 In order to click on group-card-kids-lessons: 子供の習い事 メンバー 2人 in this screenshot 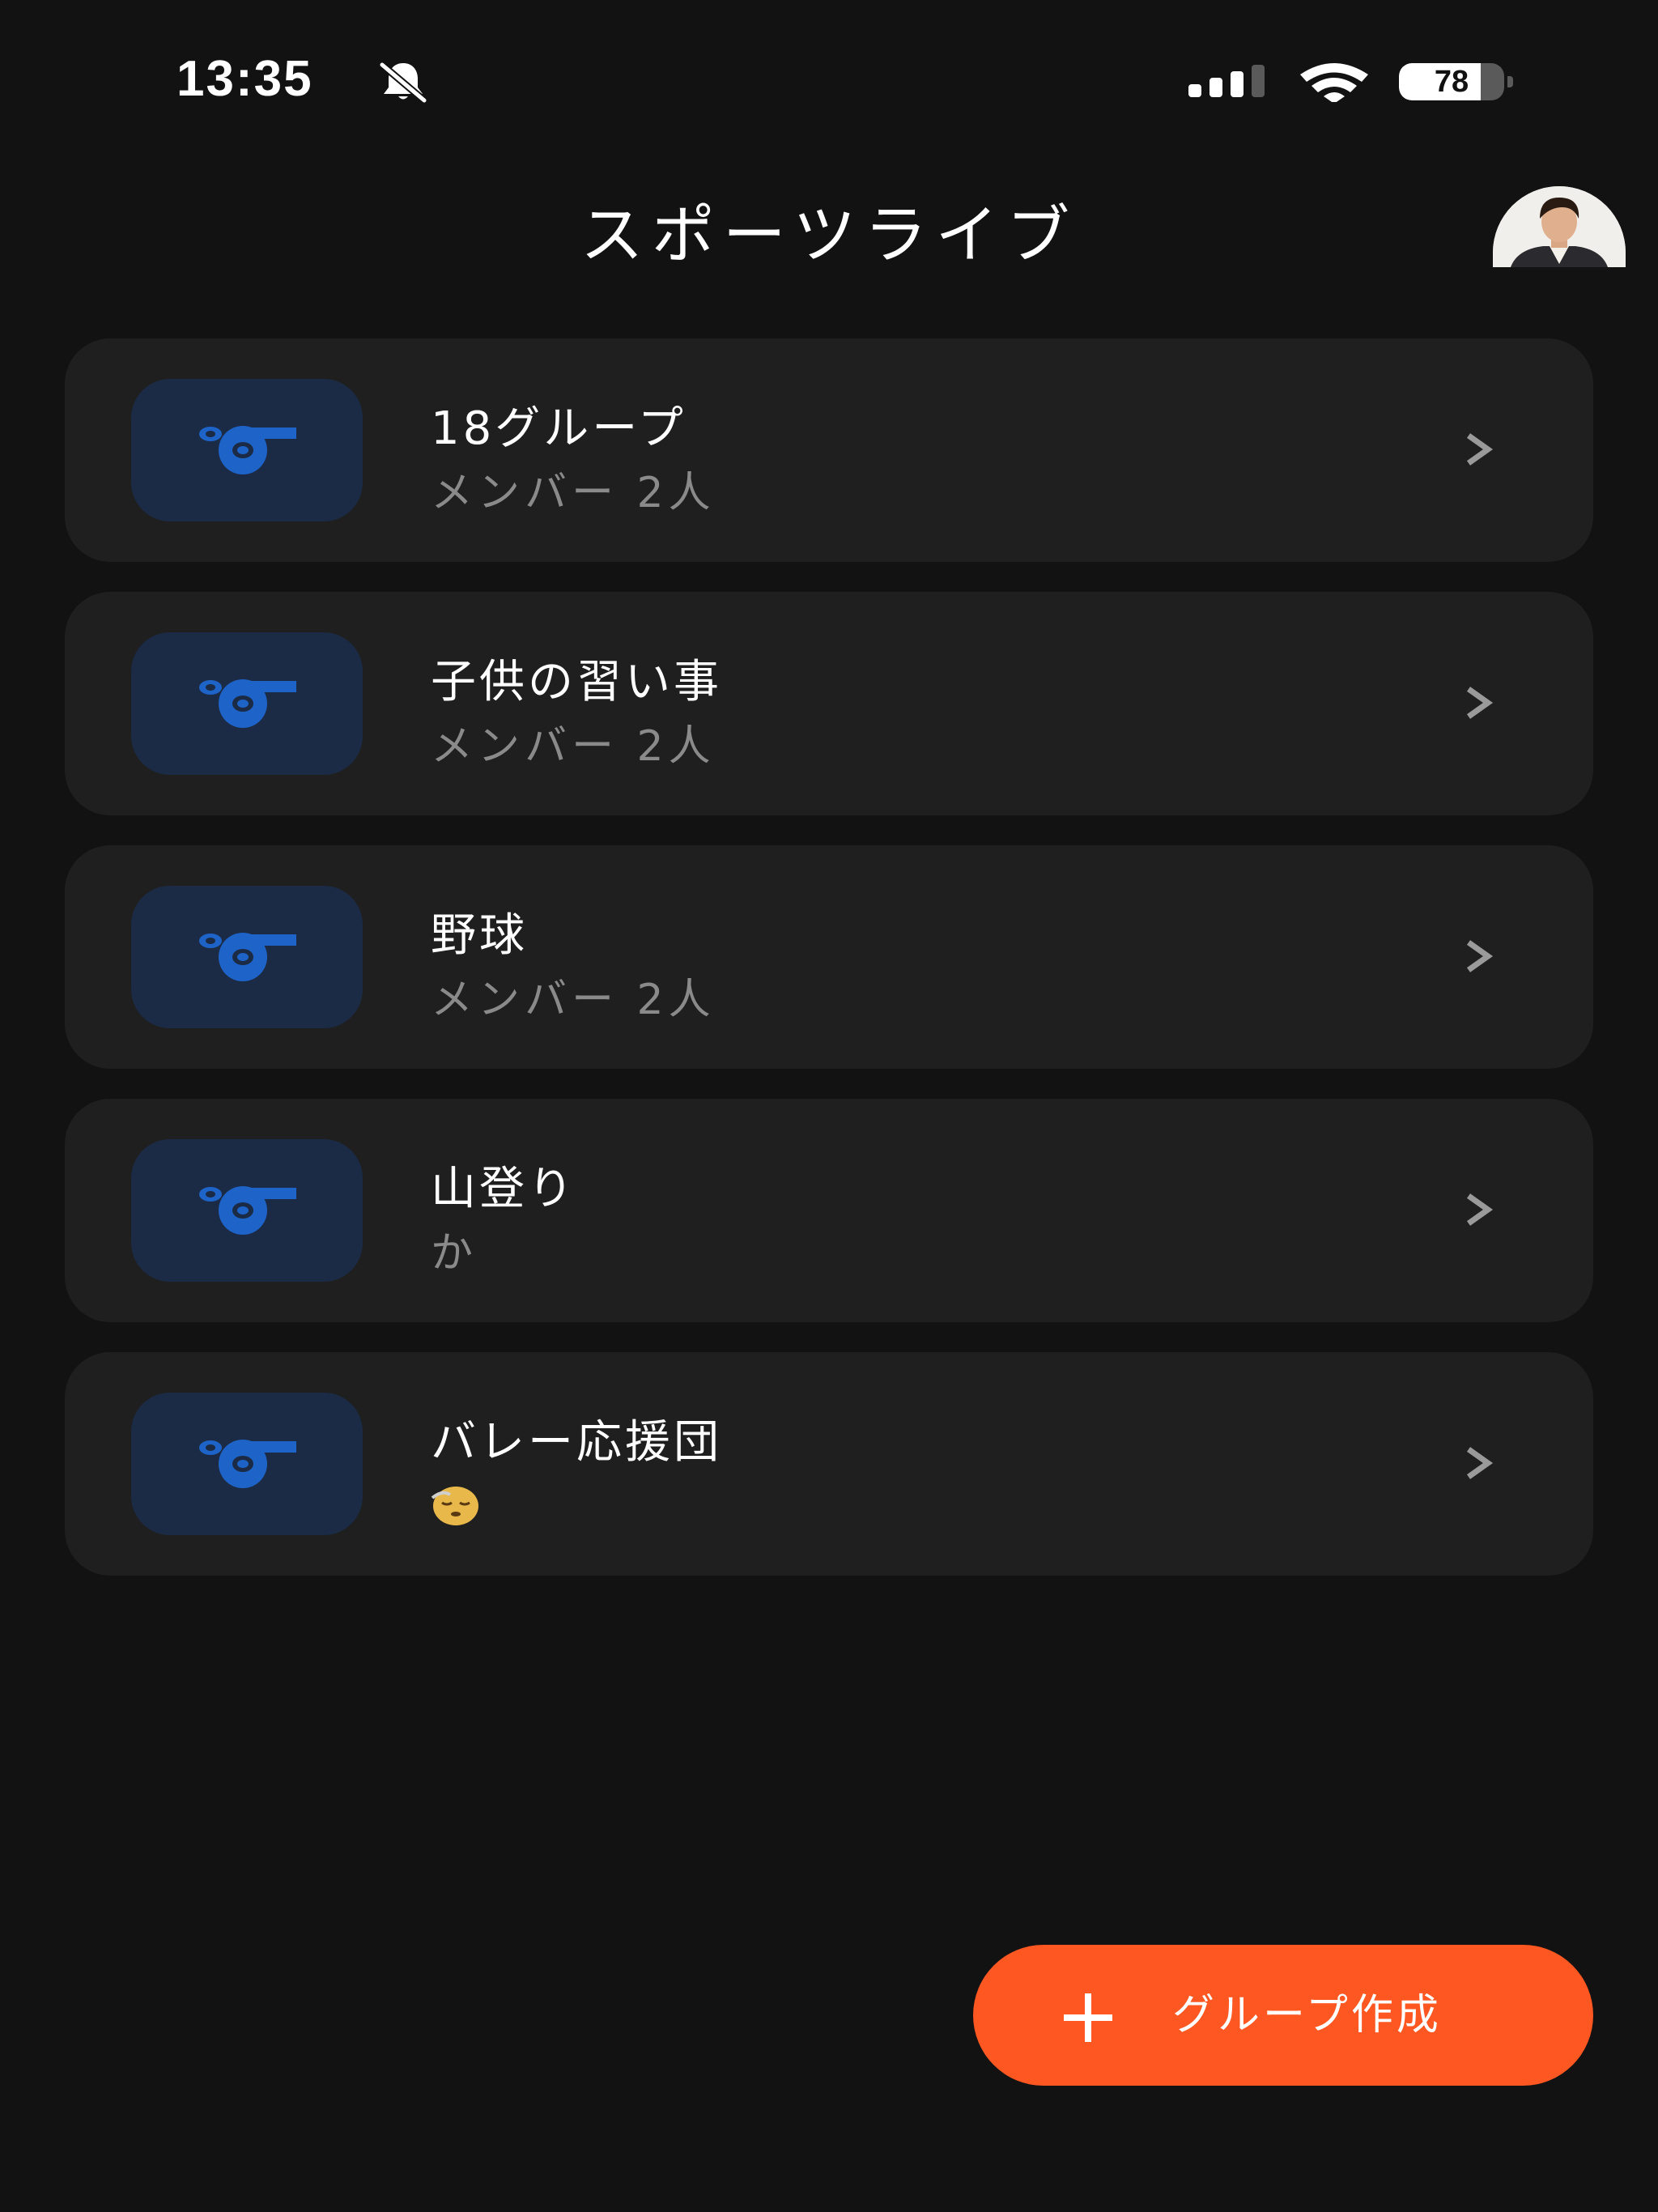, I will do `click(829, 703)`.